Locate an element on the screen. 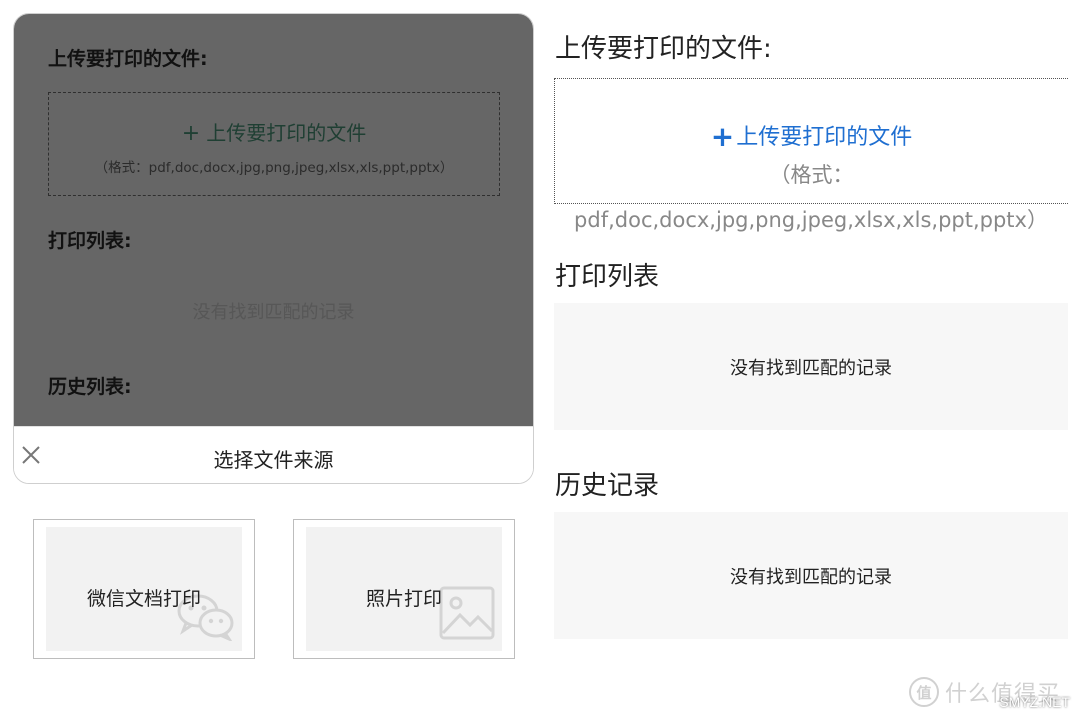 The height and width of the screenshot is (720, 1080). source-option-photo: 照片打印 is located at coordinates (404, 589).